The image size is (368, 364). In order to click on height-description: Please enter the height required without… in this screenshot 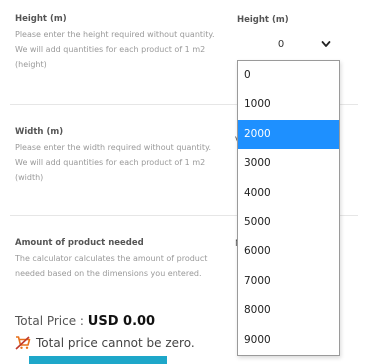, I will do `click(115, 49)`.